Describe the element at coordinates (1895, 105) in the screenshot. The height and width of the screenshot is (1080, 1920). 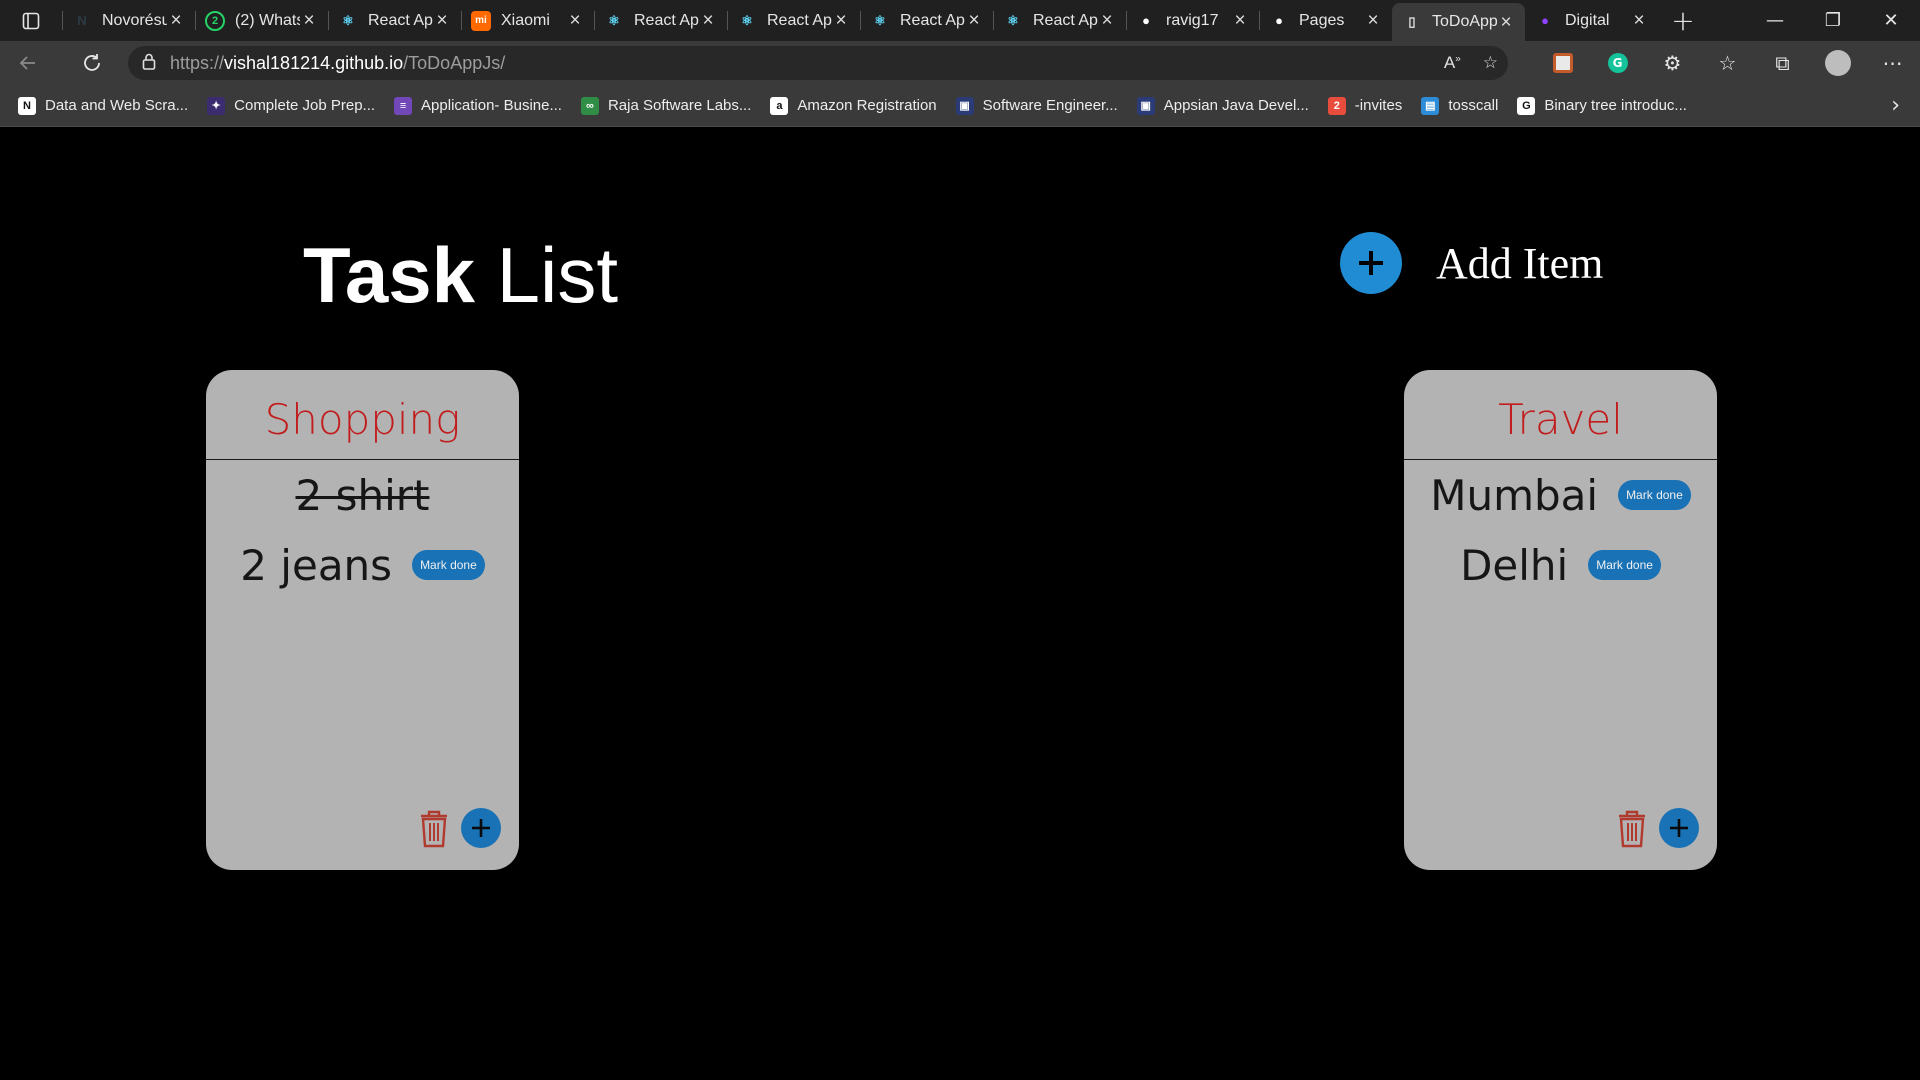
I see `chevron-right-icon: ›` at that location.